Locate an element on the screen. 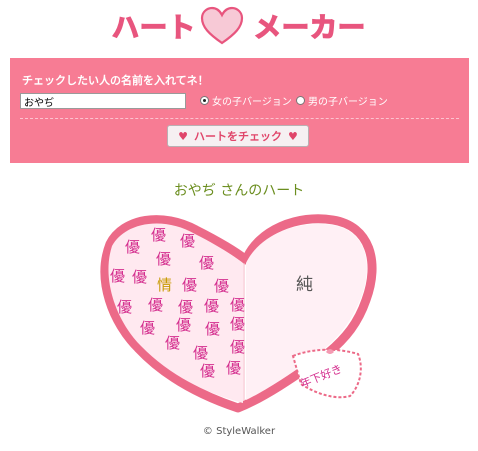 The width and height of the screenshot is (478, 451). name-input is located at coordinates (103, 101).